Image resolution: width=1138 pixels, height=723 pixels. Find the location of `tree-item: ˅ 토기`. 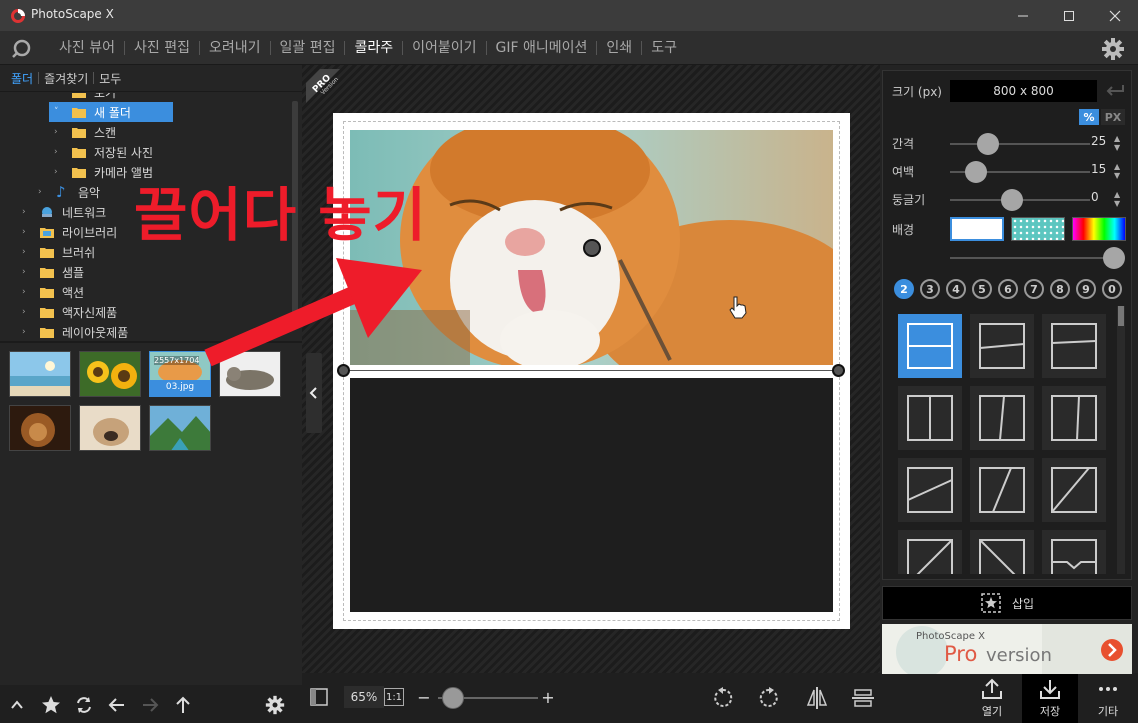

tree-item: ˅ 토기 is located at coordinates (114, 97).